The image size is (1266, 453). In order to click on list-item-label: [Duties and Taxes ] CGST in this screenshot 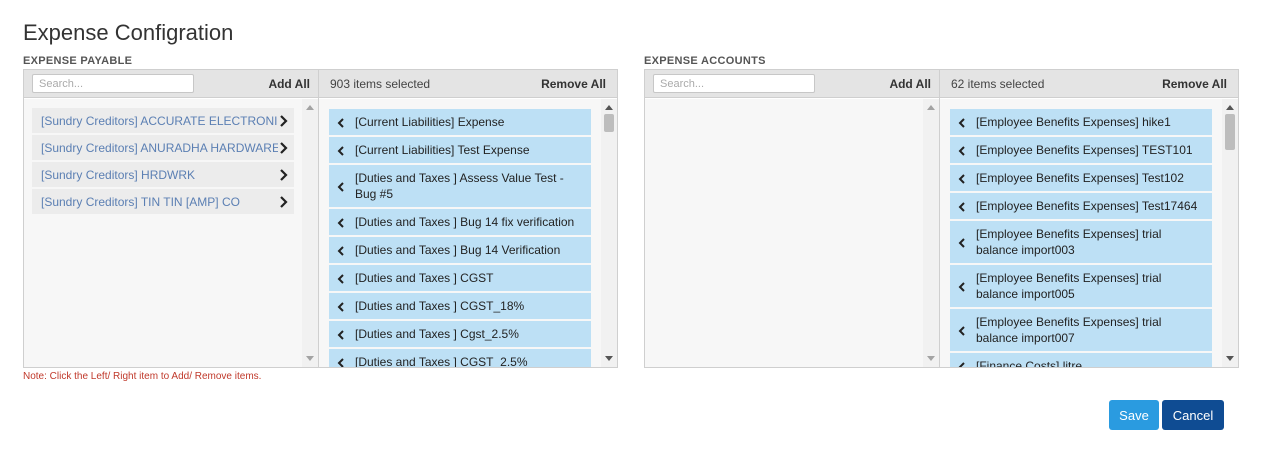, I will do `click(424, 278)`.